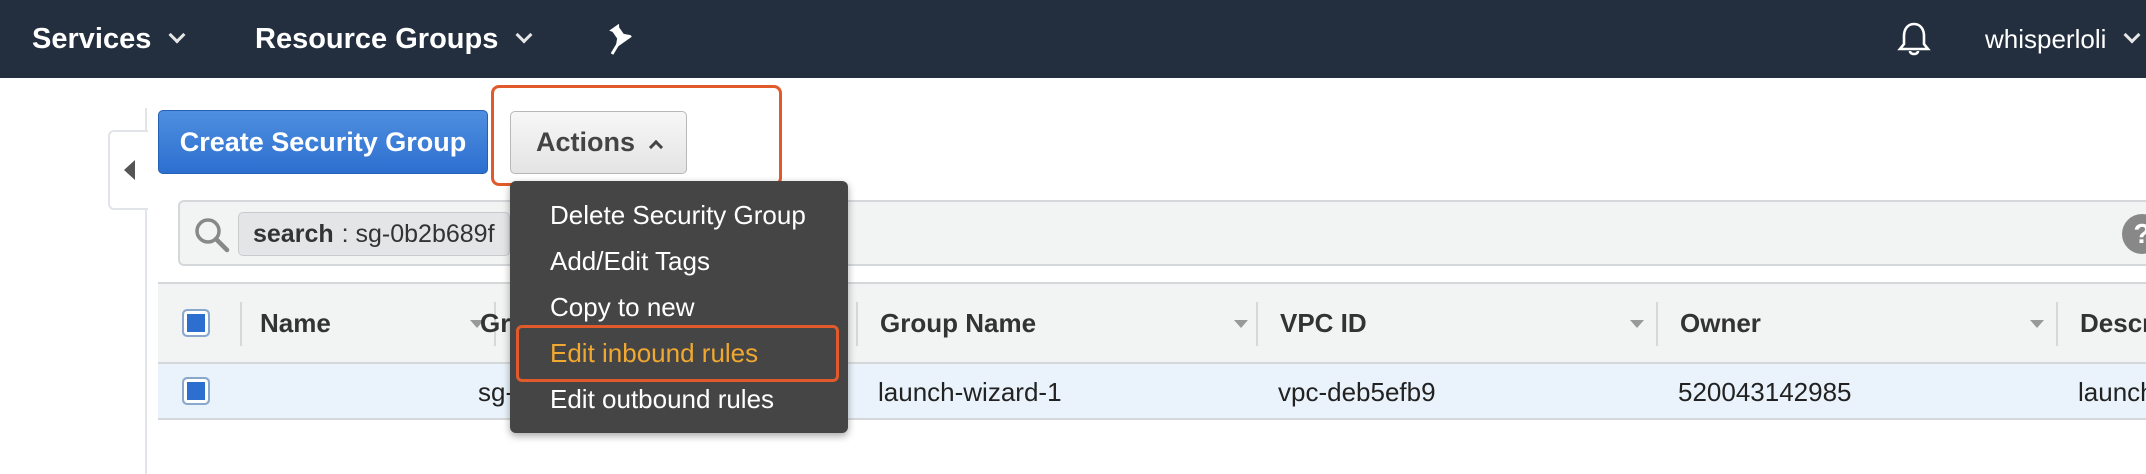  I want to click on cell-group-name: launch-wizard-1, so click(970, 391).